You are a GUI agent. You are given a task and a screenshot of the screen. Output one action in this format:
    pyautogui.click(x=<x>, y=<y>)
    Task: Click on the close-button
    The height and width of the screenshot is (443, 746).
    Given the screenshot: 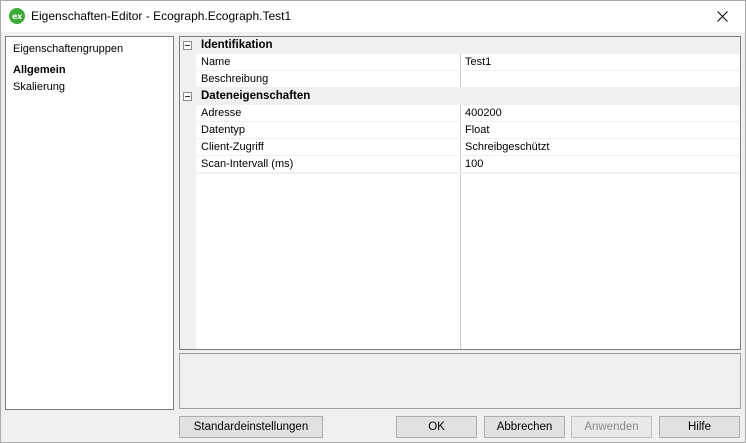 What is the action you would take?
    pyautogui.click(x=722, y=16)
    